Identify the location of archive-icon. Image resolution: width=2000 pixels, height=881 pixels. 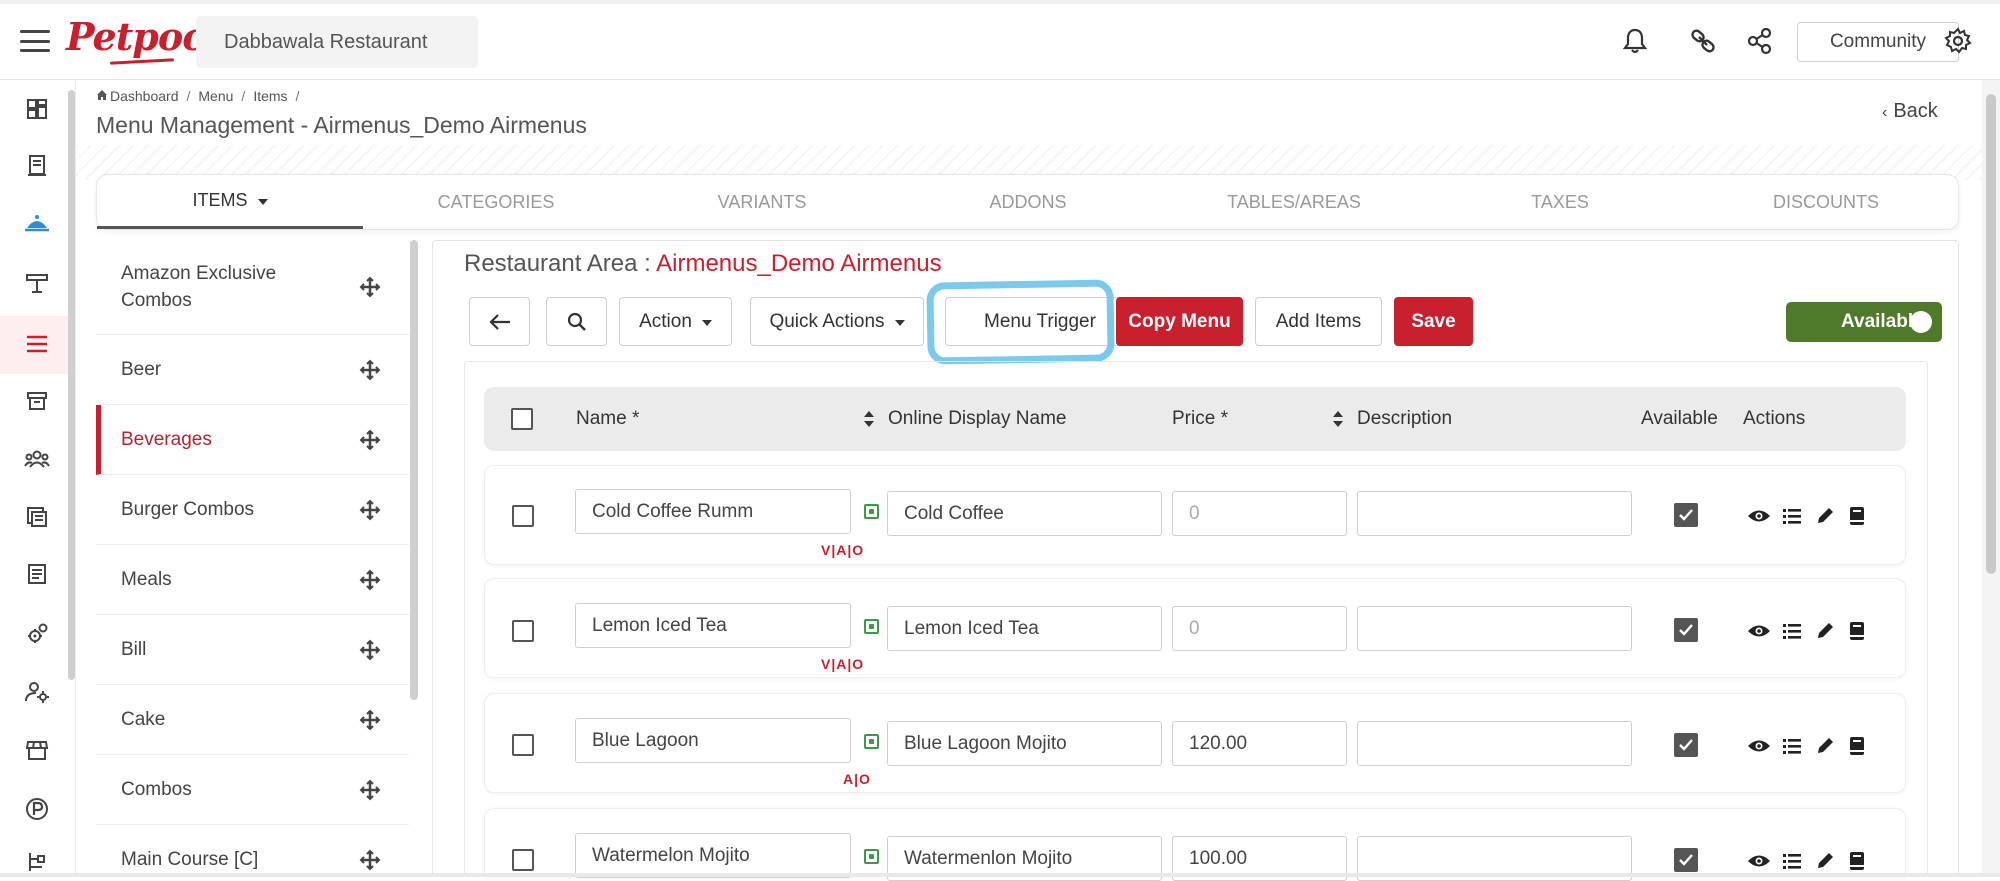
(37, 401).